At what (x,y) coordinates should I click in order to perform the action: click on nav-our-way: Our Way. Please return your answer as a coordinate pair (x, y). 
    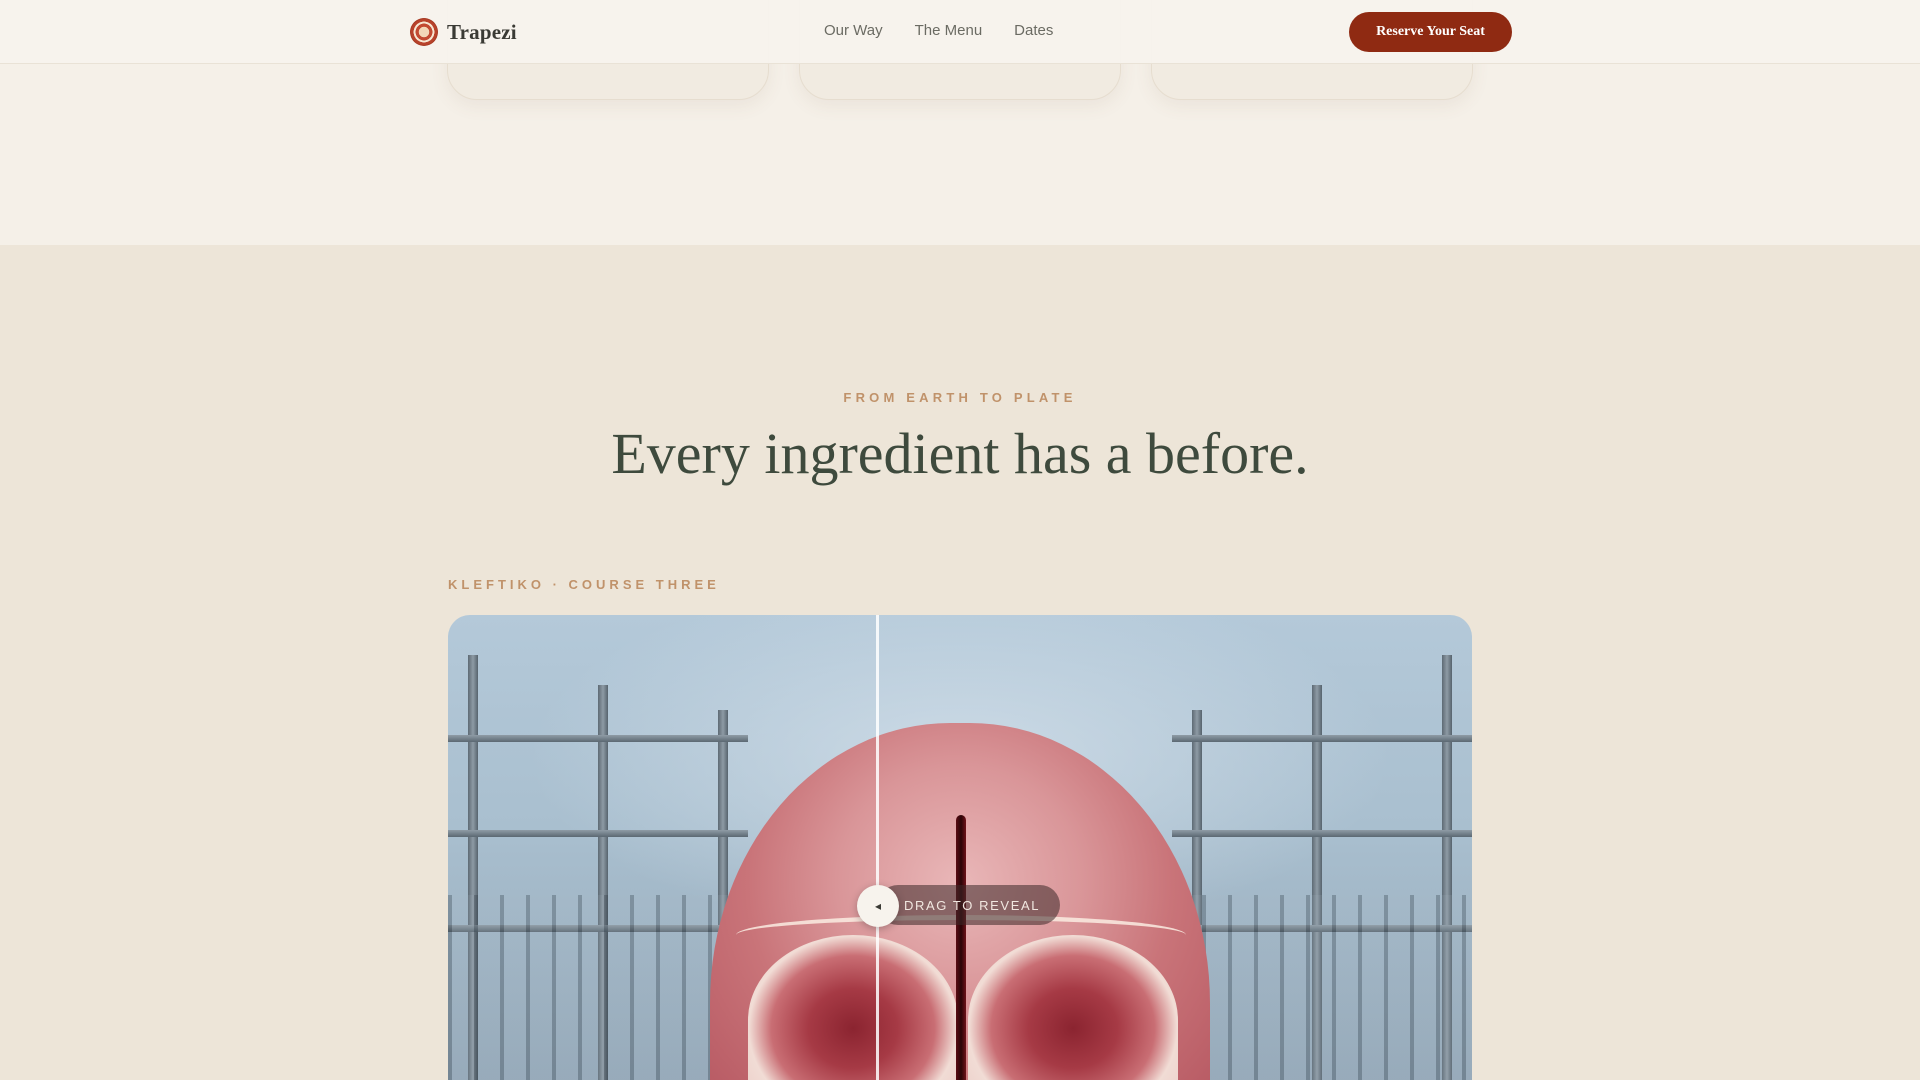
    Looking at the image, I should click on (853, 30).